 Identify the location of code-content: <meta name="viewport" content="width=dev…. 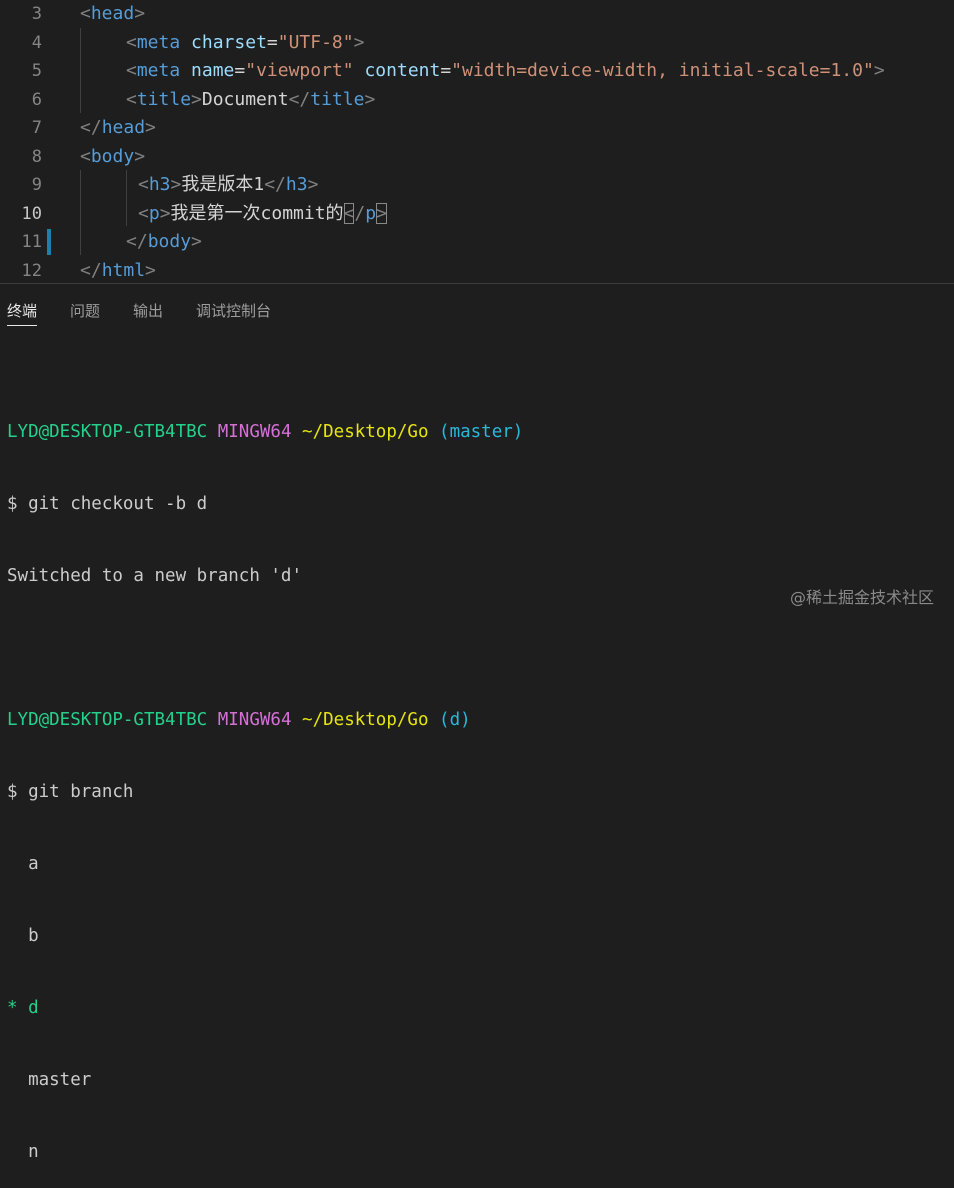
(505, 71).